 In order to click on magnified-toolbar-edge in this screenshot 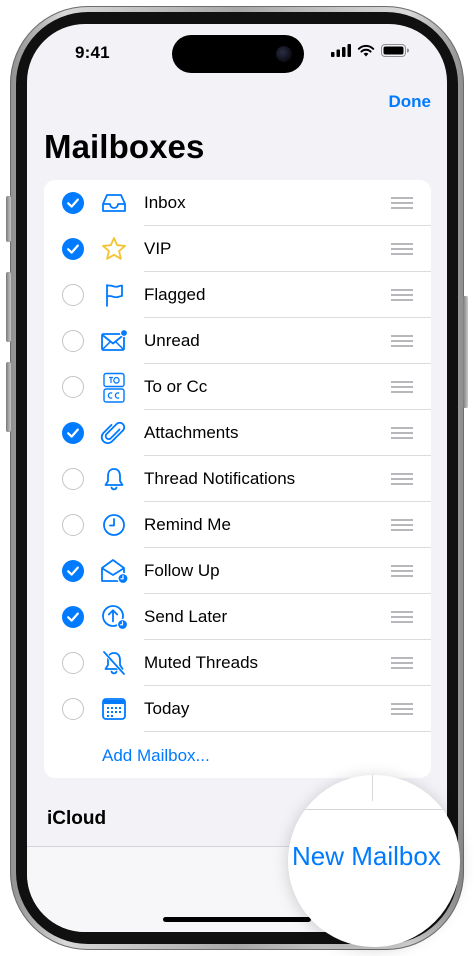, I will do `click(374, 809)`.